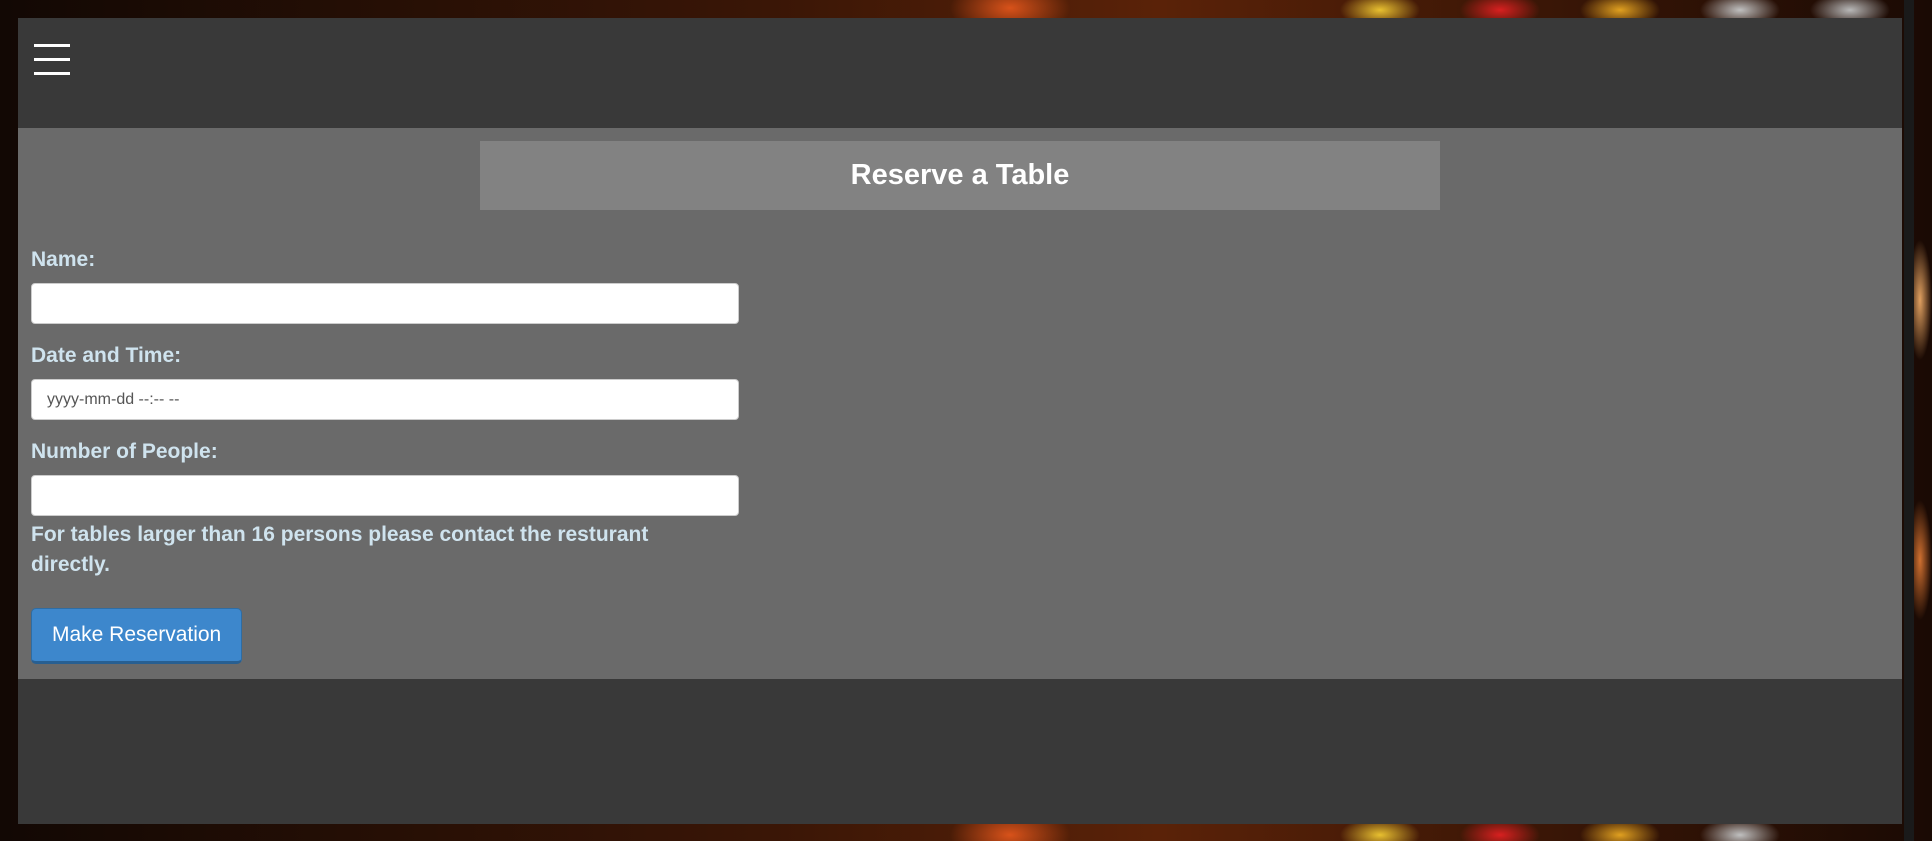 Image resolution: width=1932 pixels, height=841 pixels. Describe the element at coordinates (124, 451) in the screenshot. I see `people-label: Number of People:` at that location.